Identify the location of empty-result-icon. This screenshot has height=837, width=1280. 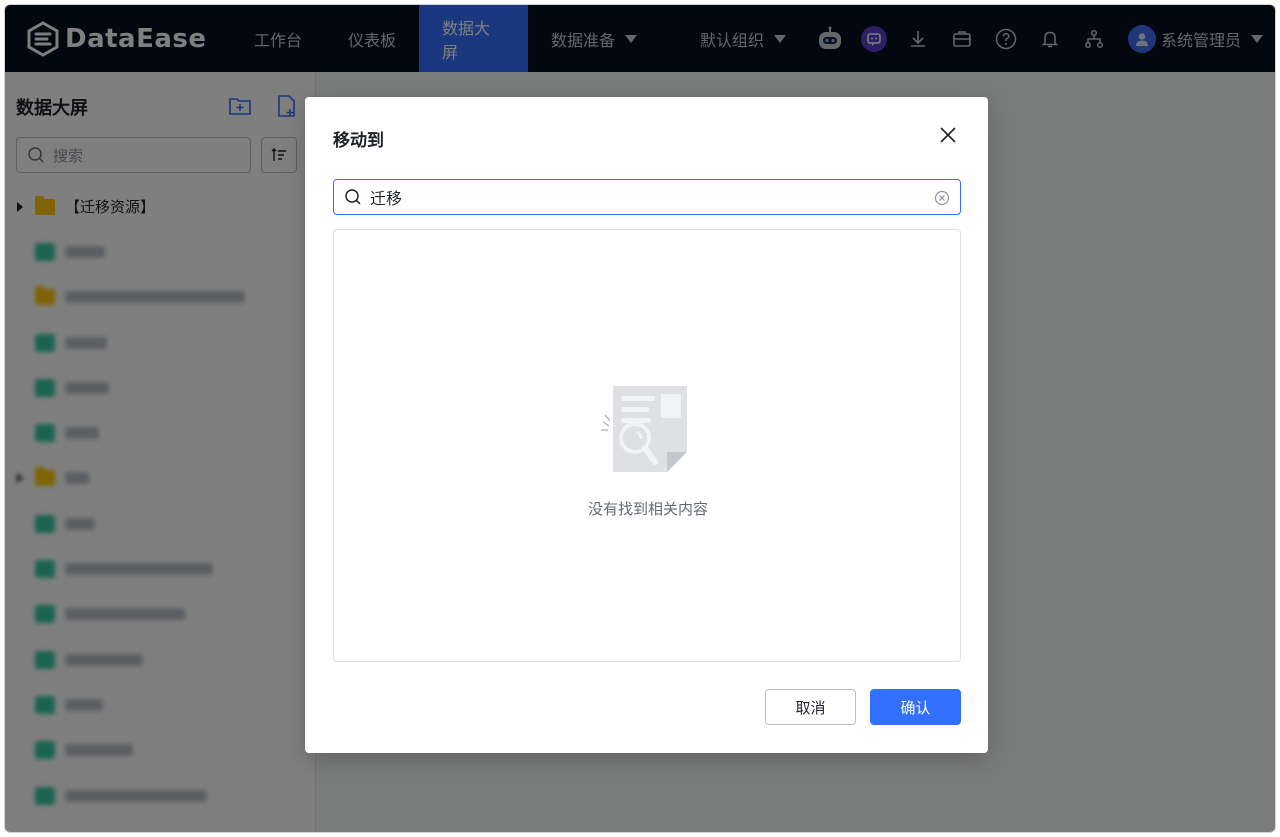
(644, 429).